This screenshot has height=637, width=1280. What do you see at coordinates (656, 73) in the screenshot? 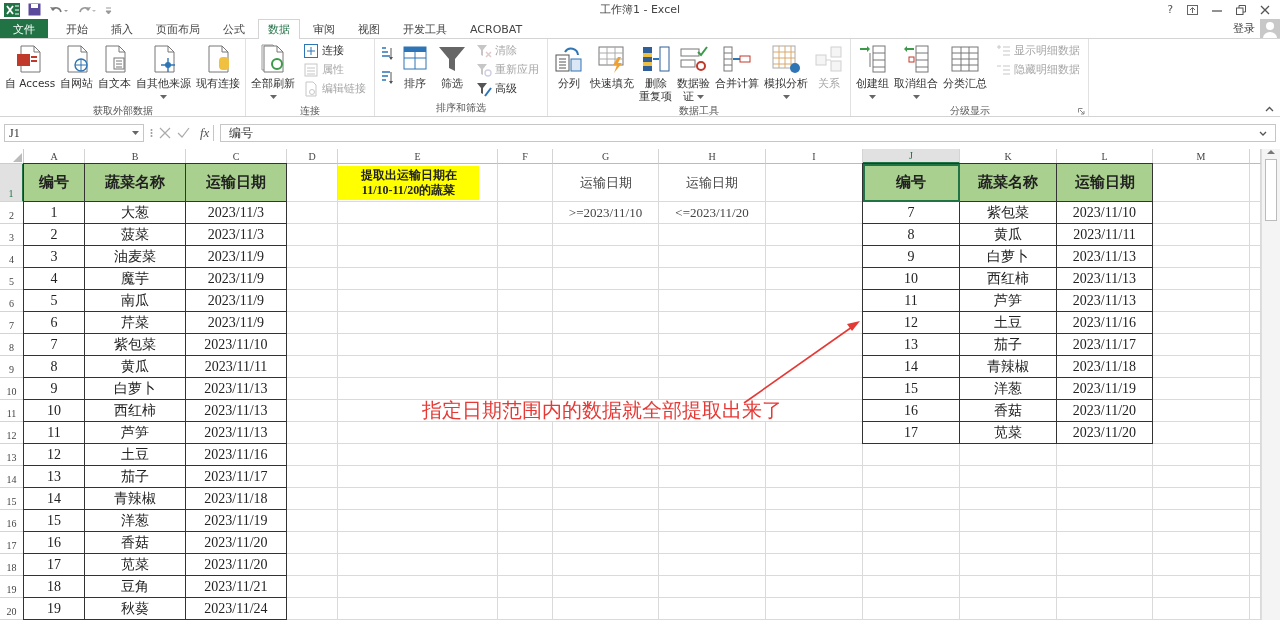
I see `ribbon-button: 删除 重复项` at bounding box center [656, 73].